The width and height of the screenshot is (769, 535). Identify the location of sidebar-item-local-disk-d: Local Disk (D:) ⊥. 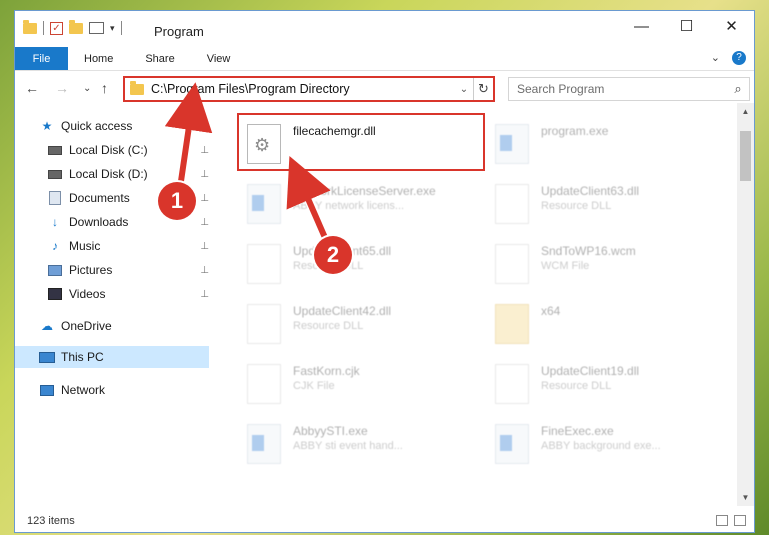
(128, 174).